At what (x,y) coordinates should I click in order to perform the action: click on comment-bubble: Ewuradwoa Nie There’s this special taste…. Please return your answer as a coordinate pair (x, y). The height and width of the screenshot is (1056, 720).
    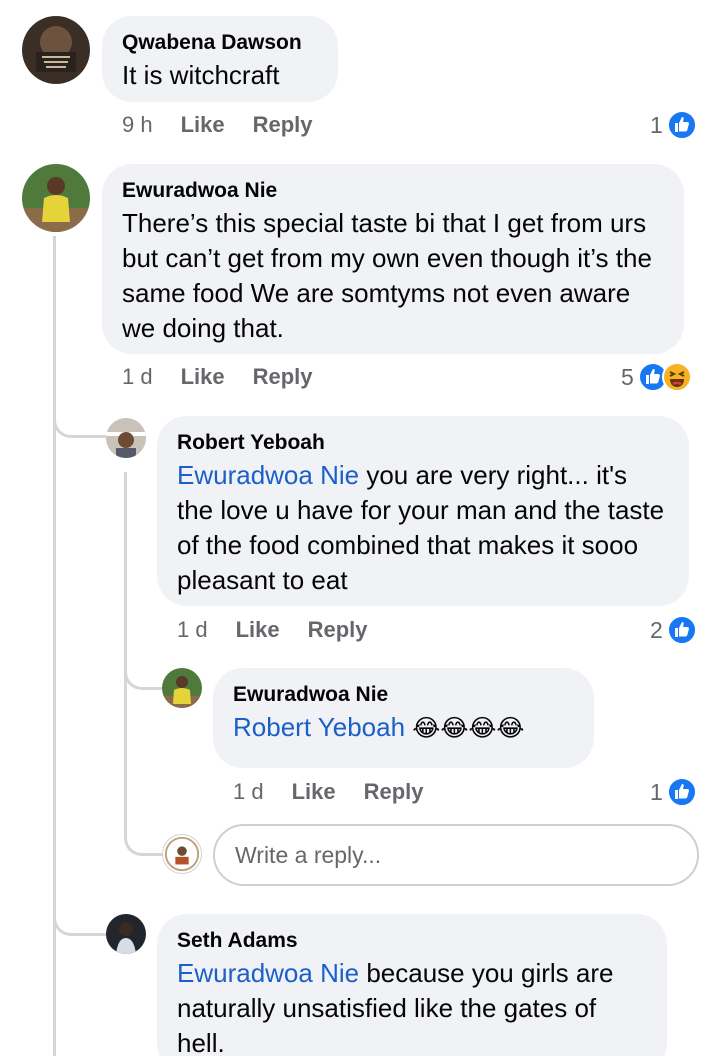
    Looking at the image, I should click on (393, 259).